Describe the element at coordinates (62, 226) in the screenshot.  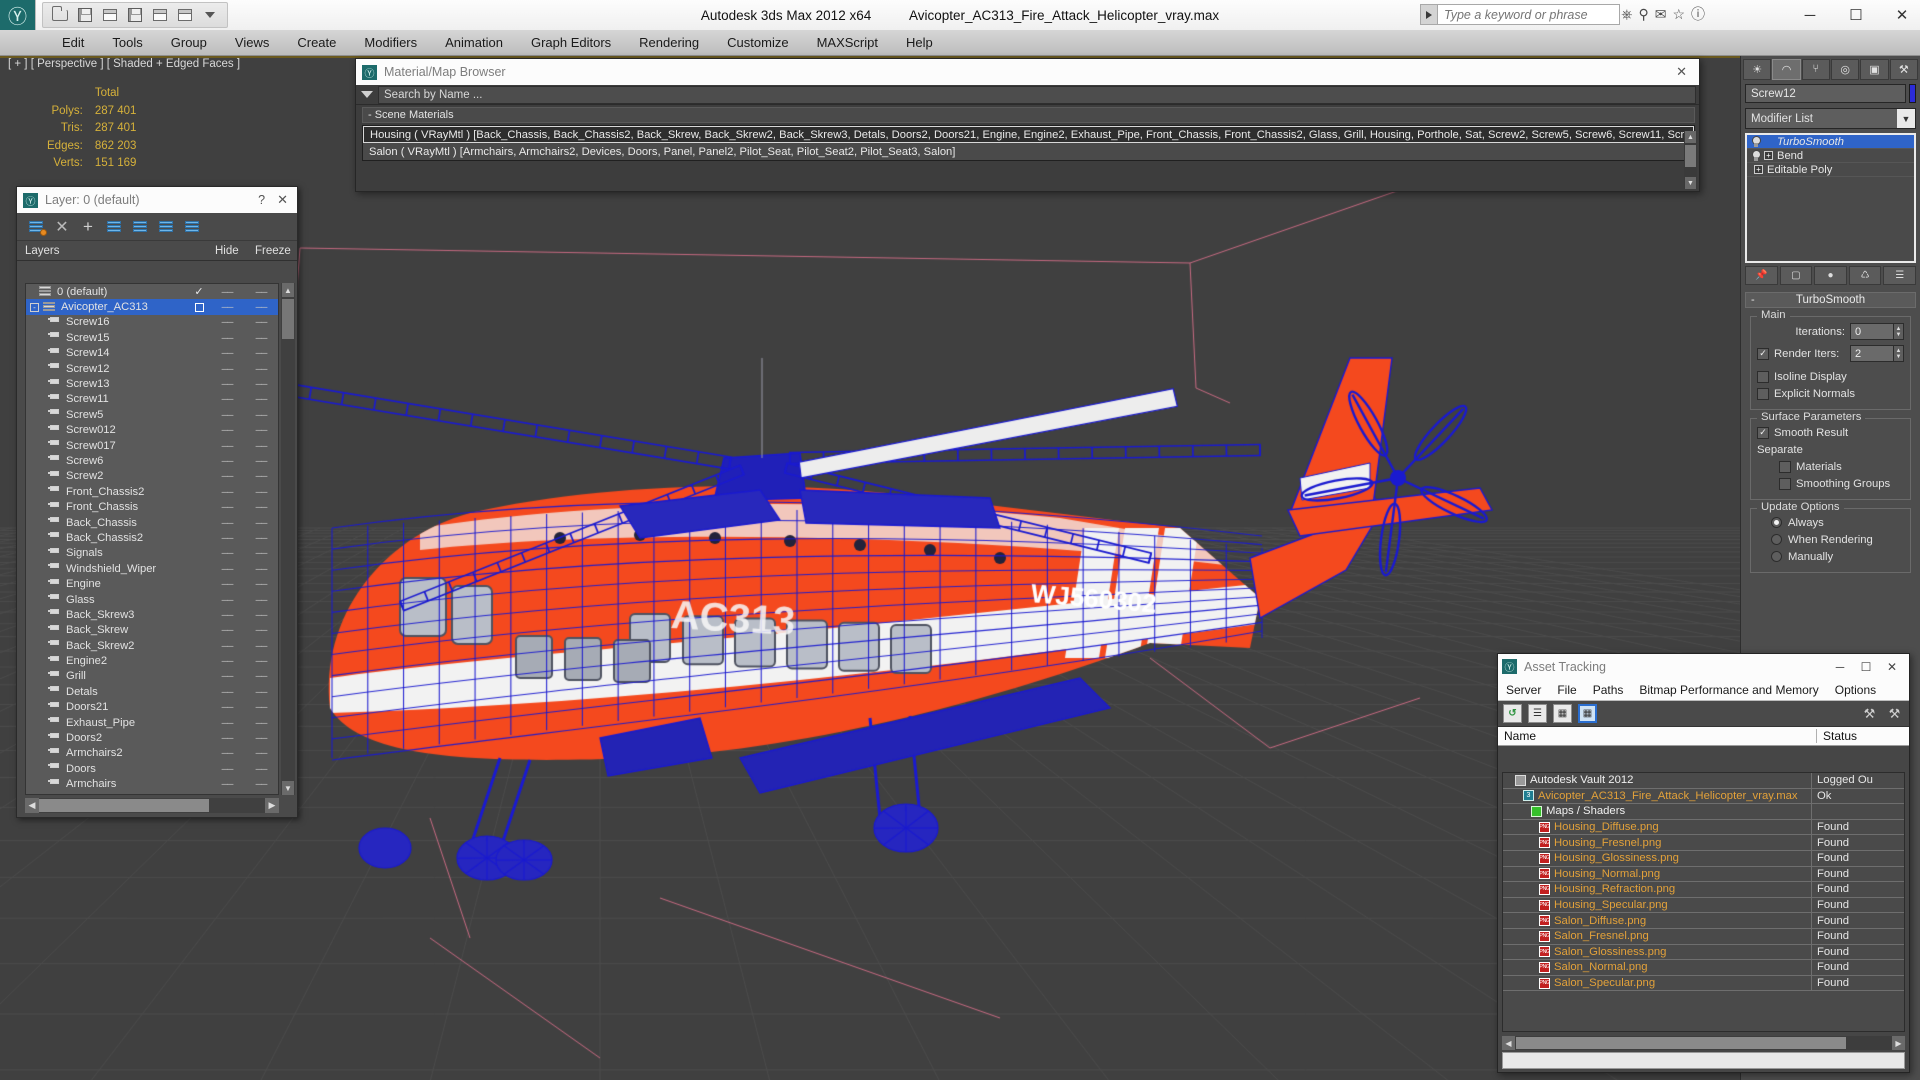
I see `delete-layer-icon: ✕` at that location.